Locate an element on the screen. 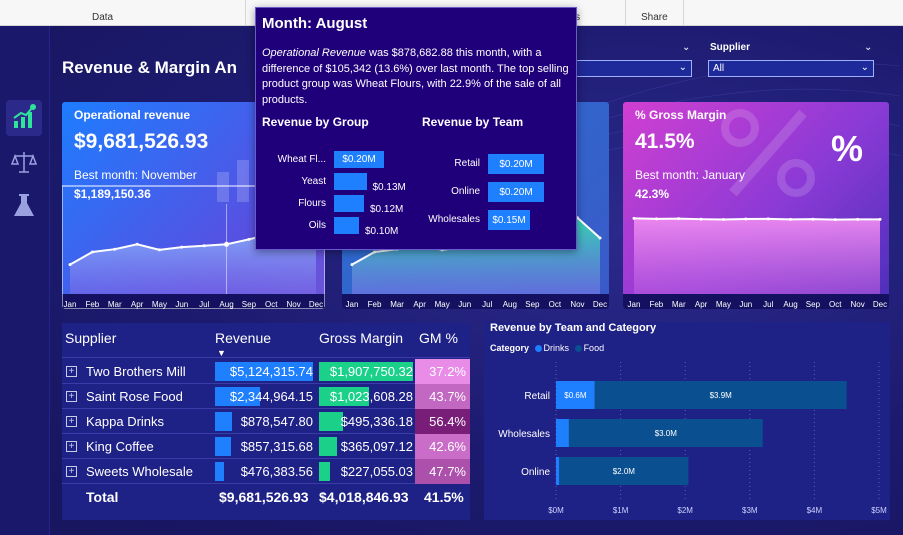  slicer-dropdown-1: ⌄ is located at coordinates (633, 68).